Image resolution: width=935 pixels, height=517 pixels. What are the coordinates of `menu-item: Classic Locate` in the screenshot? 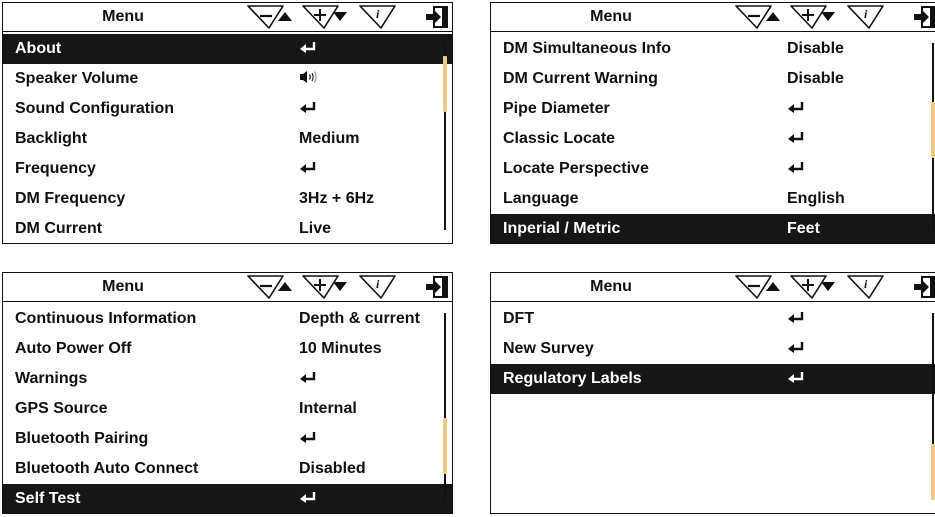 It's located at (713, 139).